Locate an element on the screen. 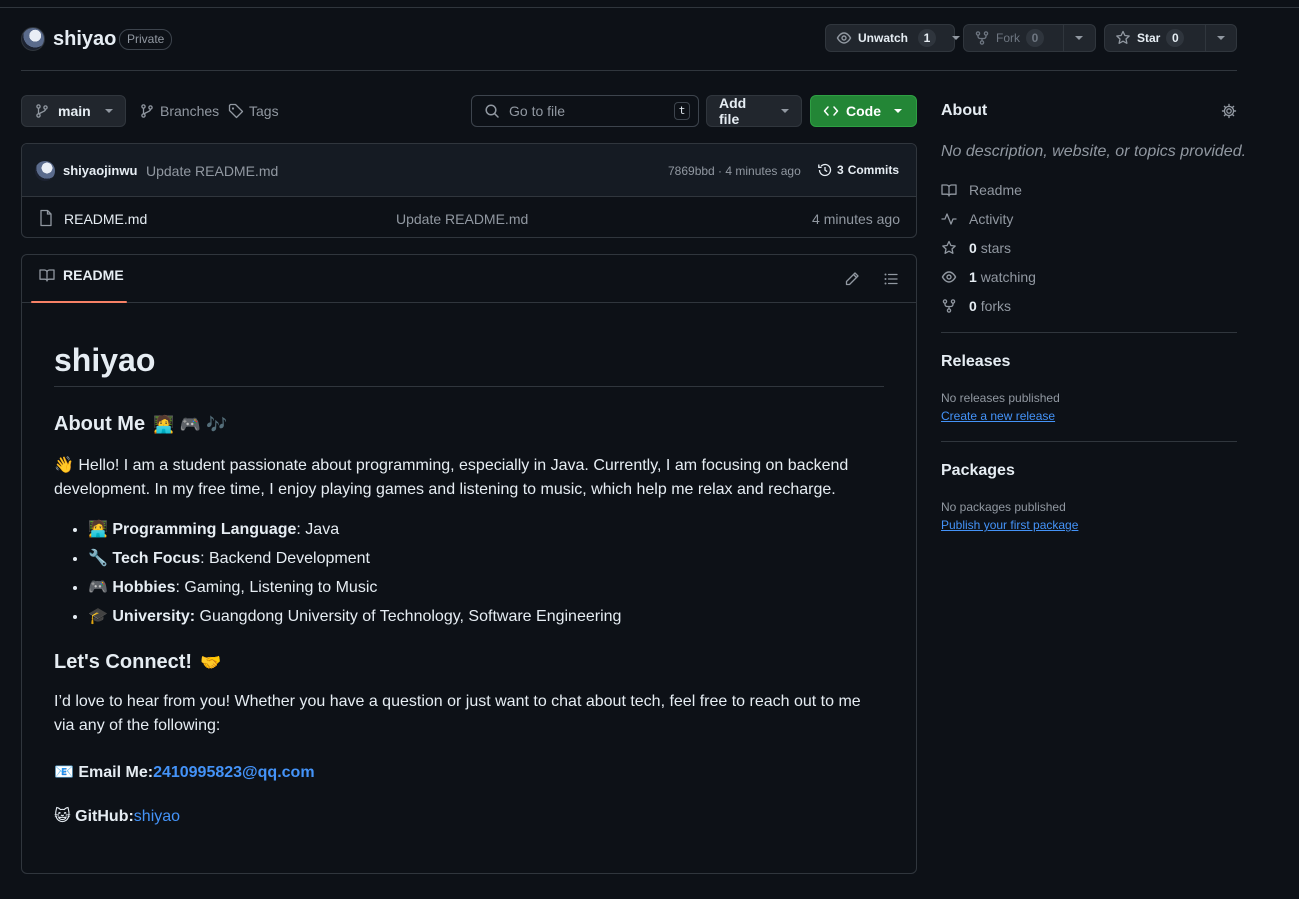  list-item-label: Tech Focus is located at coordinates (156, 558).